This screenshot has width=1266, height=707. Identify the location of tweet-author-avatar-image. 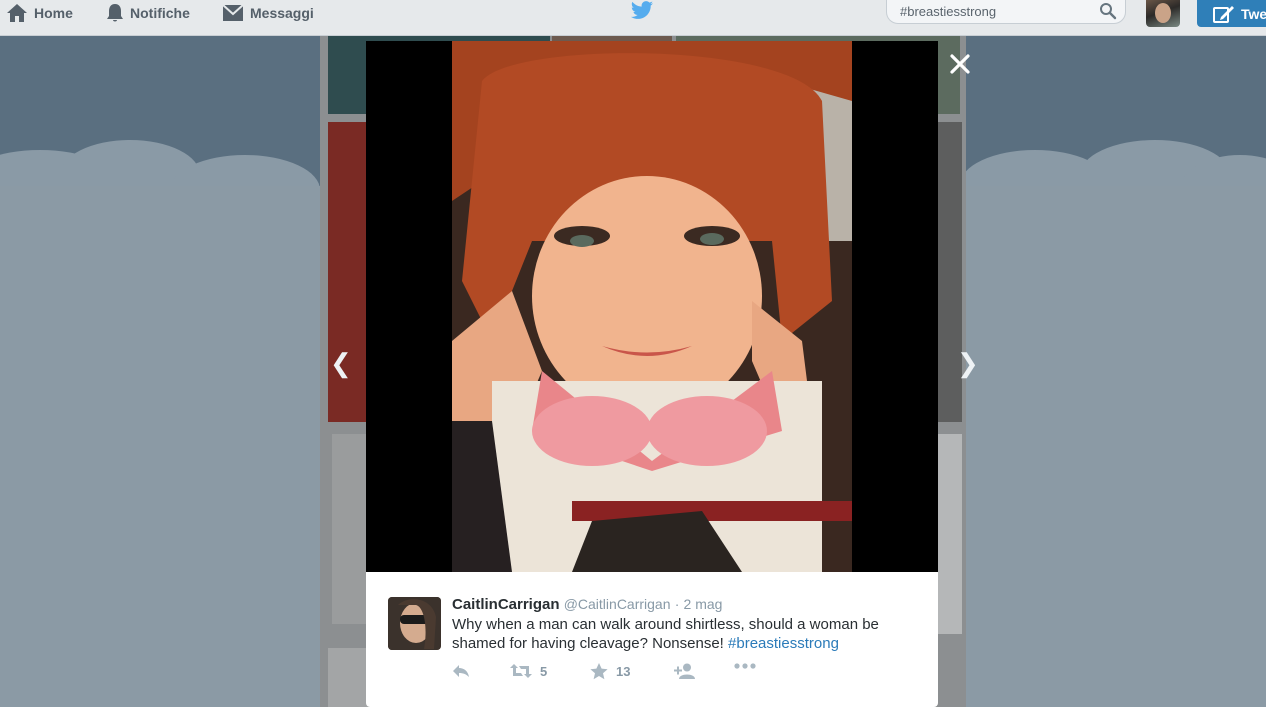
(414, 623).